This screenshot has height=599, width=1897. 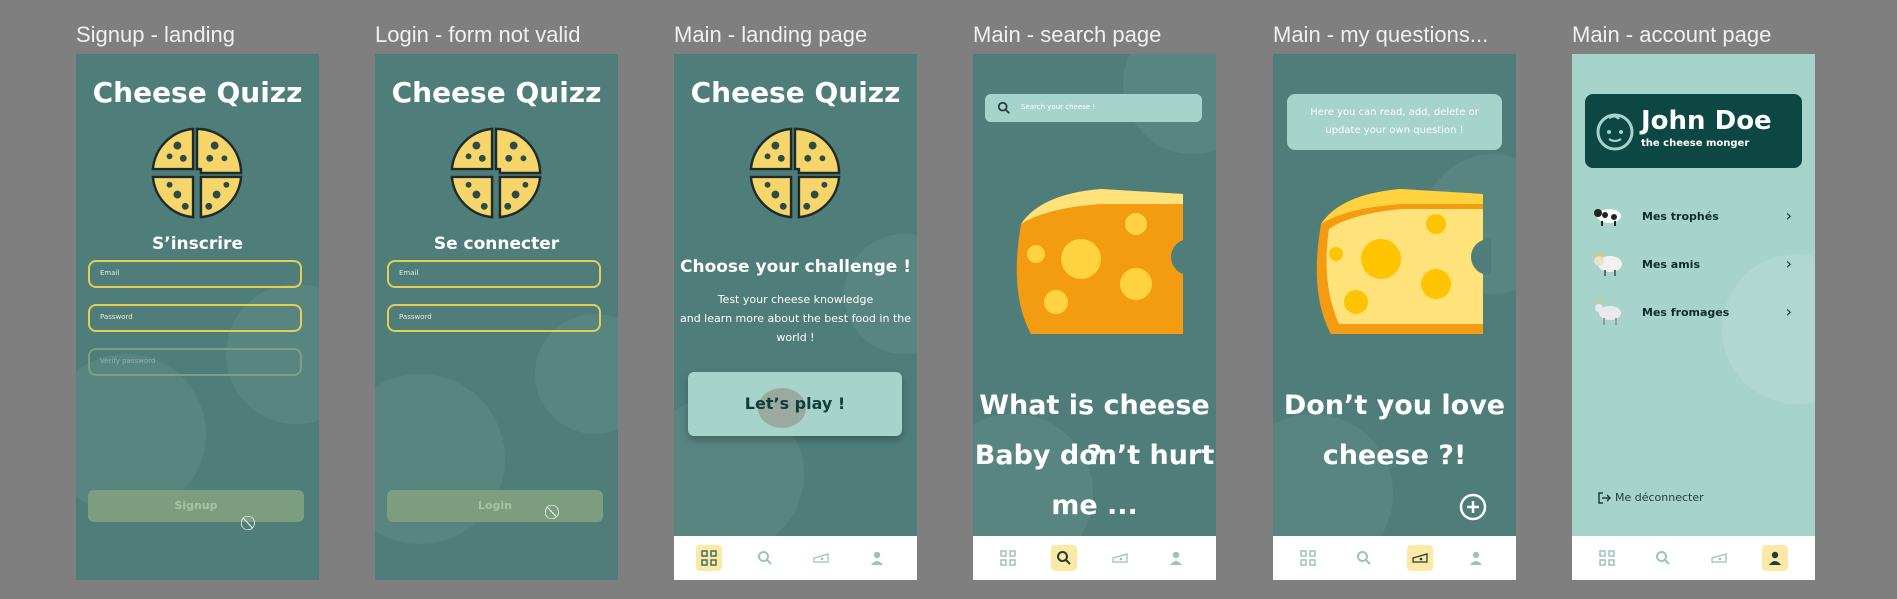 What do you see at coordinates (478, 34) in the screenshot?
I see `frame-title-login: Login - form not valid` at bounding box center [478, 34].